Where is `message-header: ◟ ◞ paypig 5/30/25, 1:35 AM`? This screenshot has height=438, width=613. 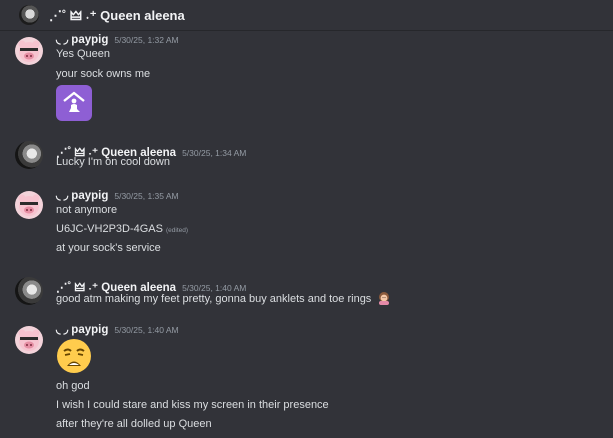 message-header: ◟ ◞ paypig 5/30/25, 1:35 AM is located at coordinates (117, 195).